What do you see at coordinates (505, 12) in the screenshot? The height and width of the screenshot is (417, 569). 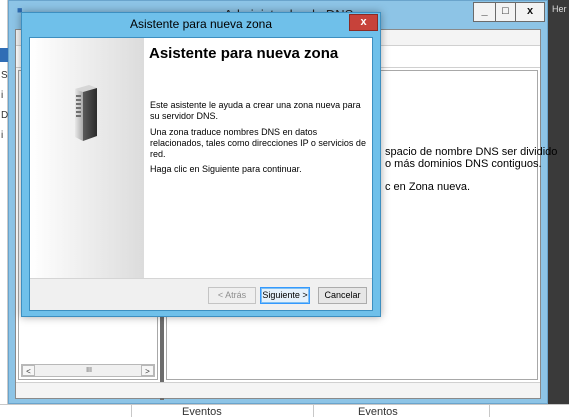 I see `maximize-button: □` at bounding box center [505, 12].